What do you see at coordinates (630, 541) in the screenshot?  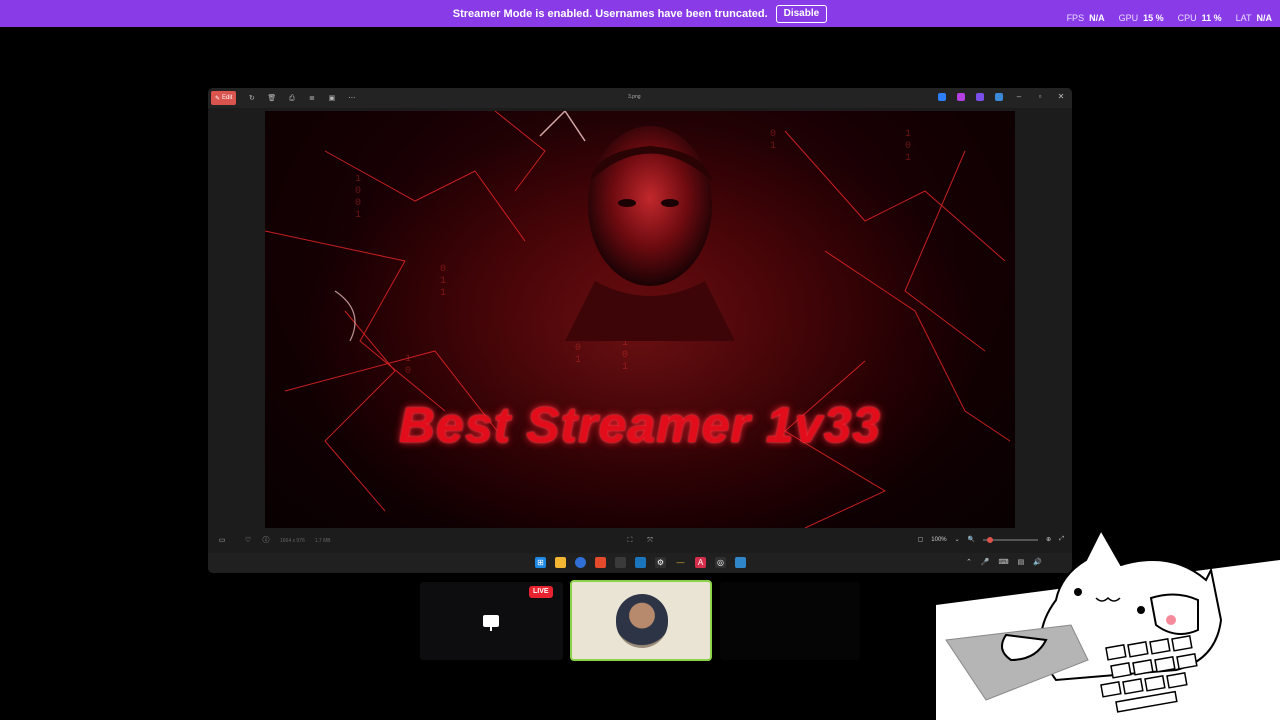 I see `fit-icon: ⛶` at bounding box center [630, 541].